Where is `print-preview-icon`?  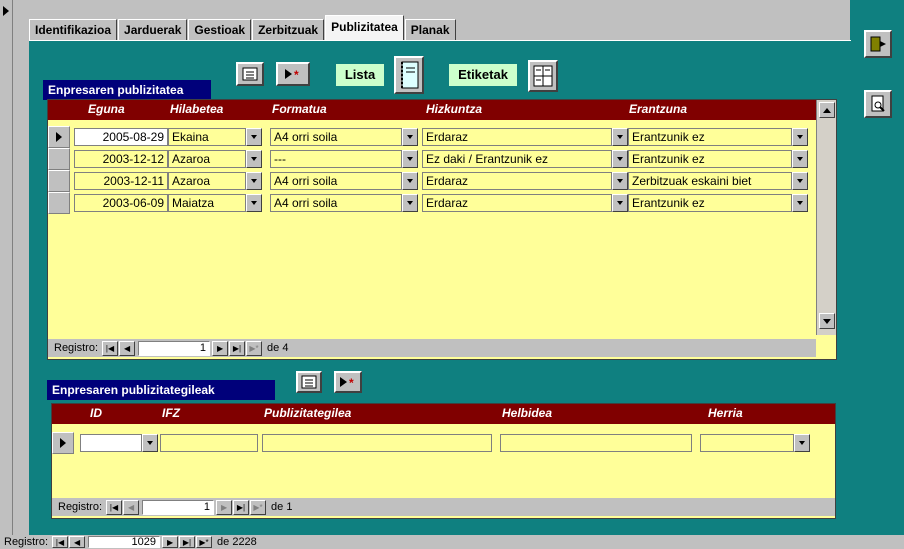 print-preview-icon is located at coordinates (878, 103).